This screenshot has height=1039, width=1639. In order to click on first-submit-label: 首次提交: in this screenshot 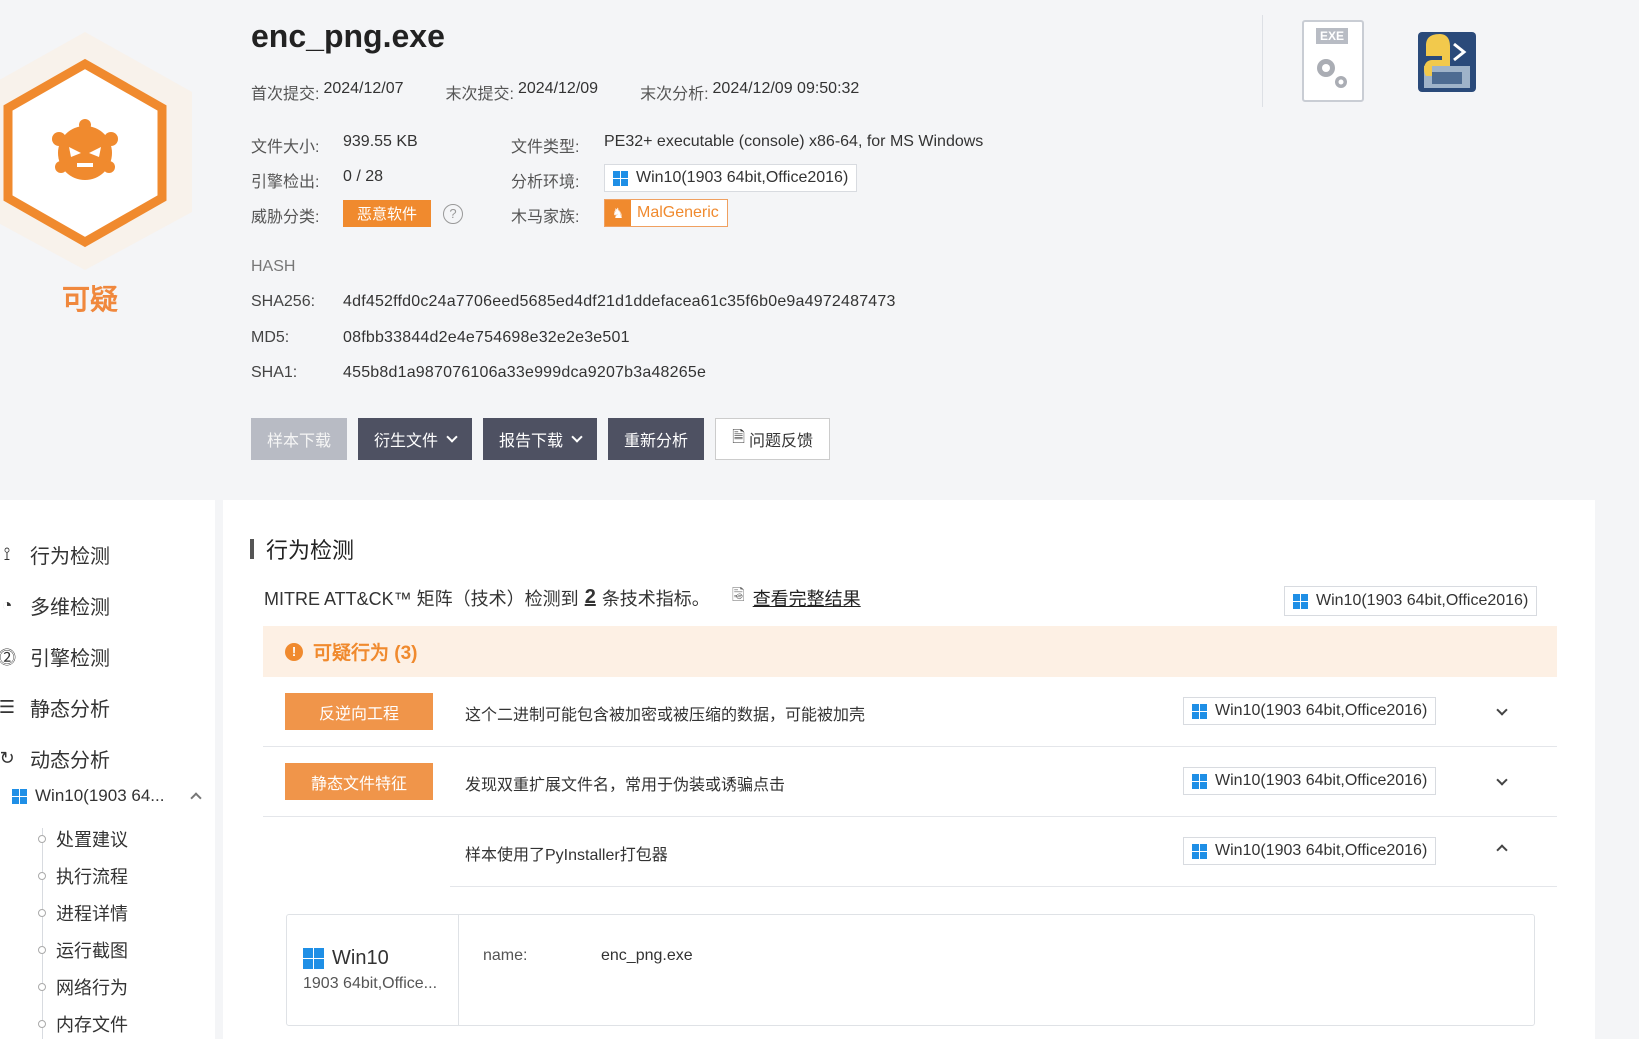, I will do `click(285, 94)`.